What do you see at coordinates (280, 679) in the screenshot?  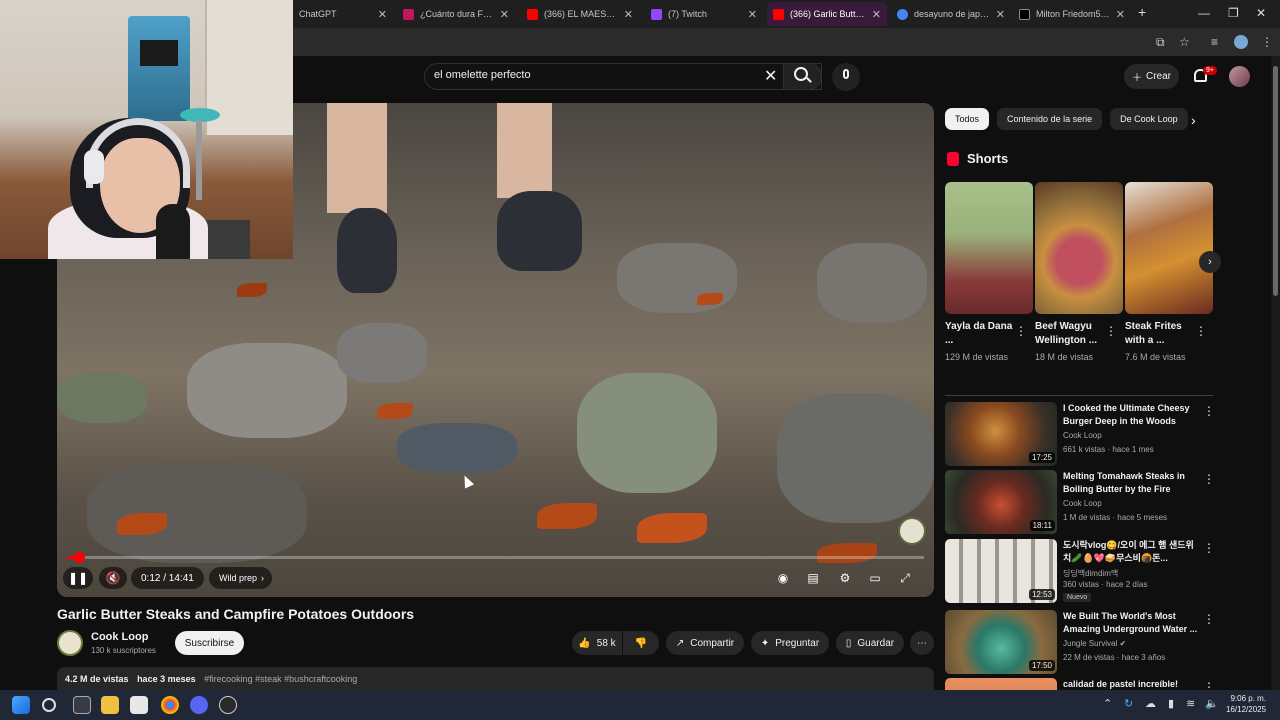 I see `hashtags: #firecooking #steak #bushcraftcooking` at bounding box center [280, 679].